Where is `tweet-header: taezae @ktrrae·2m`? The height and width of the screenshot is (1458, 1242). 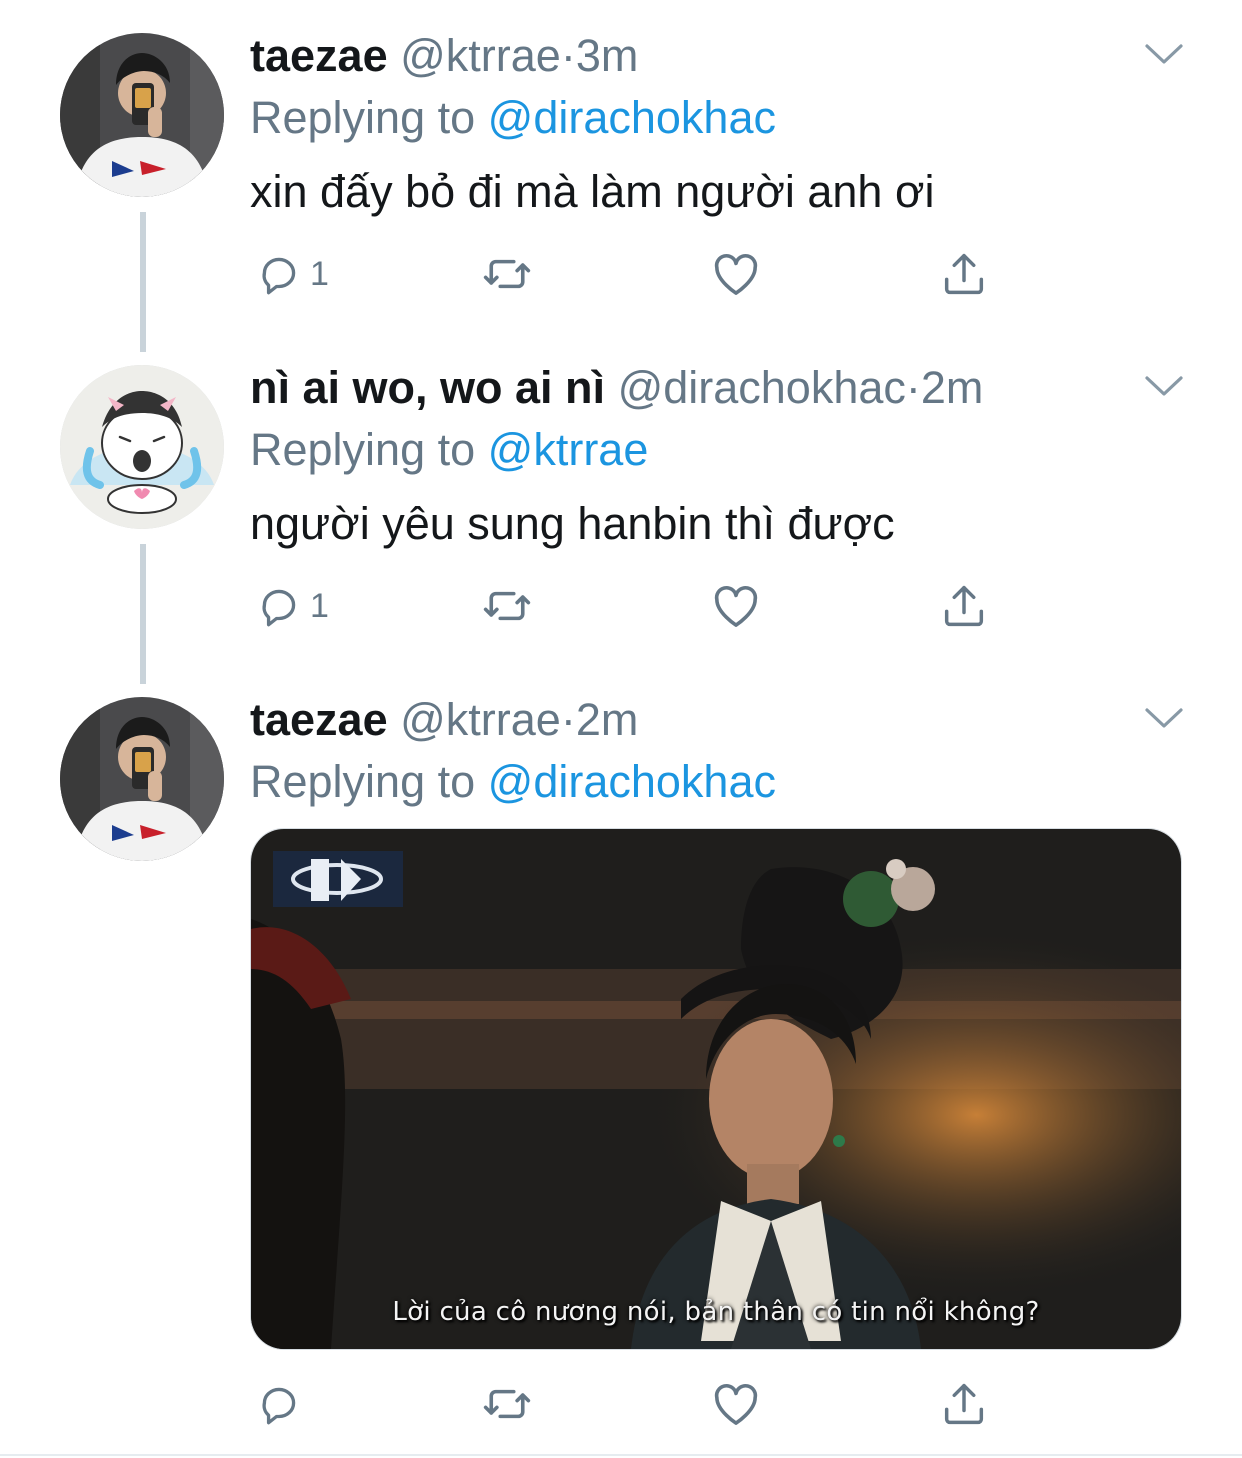
tweet-header: taezae @ktrrae·2m is located at coordinates (444, 720).